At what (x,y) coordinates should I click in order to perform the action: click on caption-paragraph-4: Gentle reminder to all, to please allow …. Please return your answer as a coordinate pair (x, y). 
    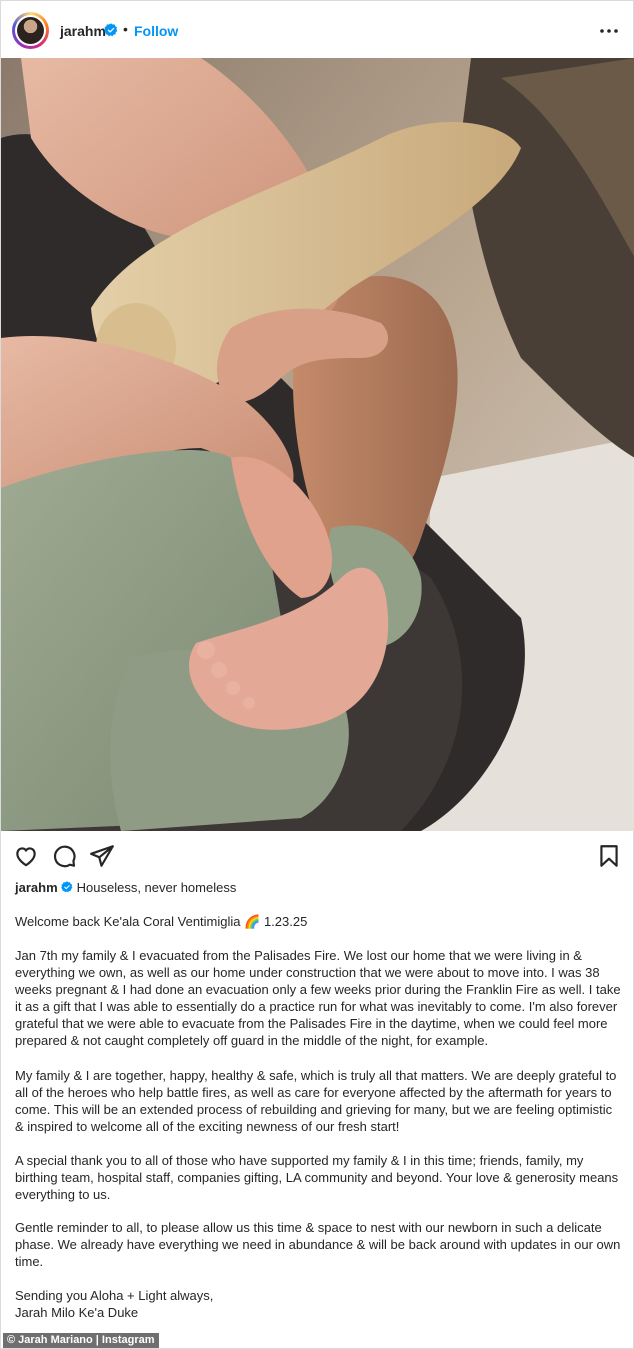
    Looking at the image, I should click on (318, 1244).